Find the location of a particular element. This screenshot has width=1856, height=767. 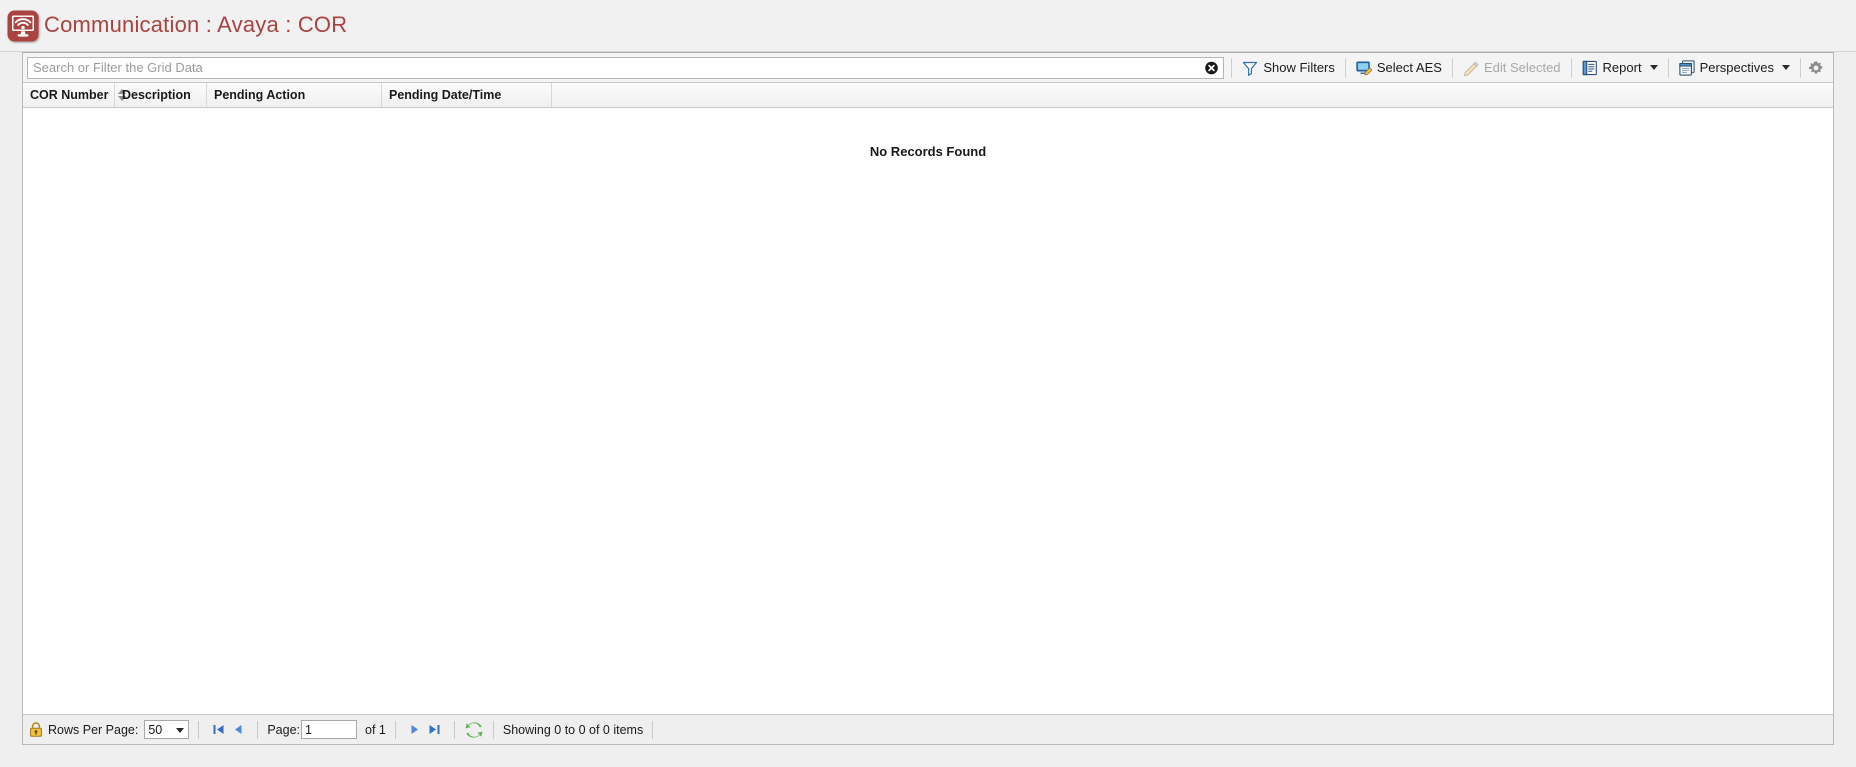

search-input is located at coordinates (626, 67).